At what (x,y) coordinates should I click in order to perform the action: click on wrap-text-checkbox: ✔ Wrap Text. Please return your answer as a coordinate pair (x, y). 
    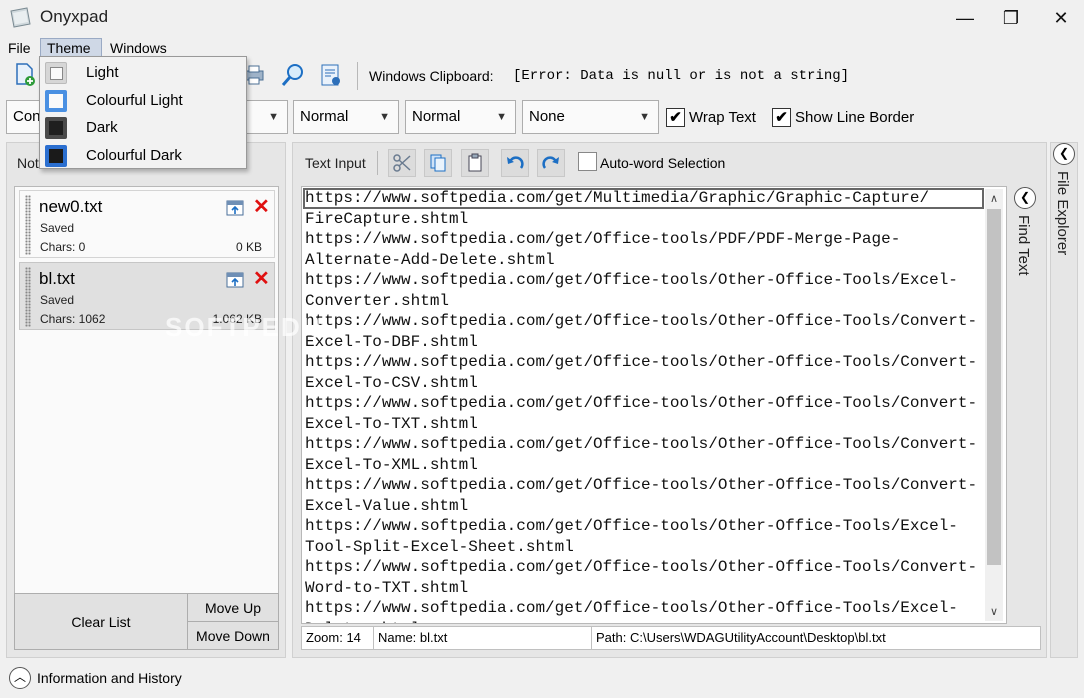
    Looking at the image, I should click on (711, 117).